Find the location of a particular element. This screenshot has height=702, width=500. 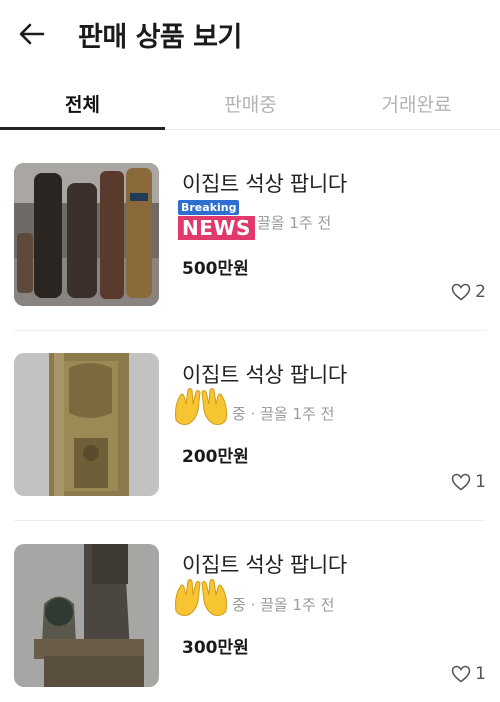

news-sticker-main: NEWS is located at coordinates (216, 228).